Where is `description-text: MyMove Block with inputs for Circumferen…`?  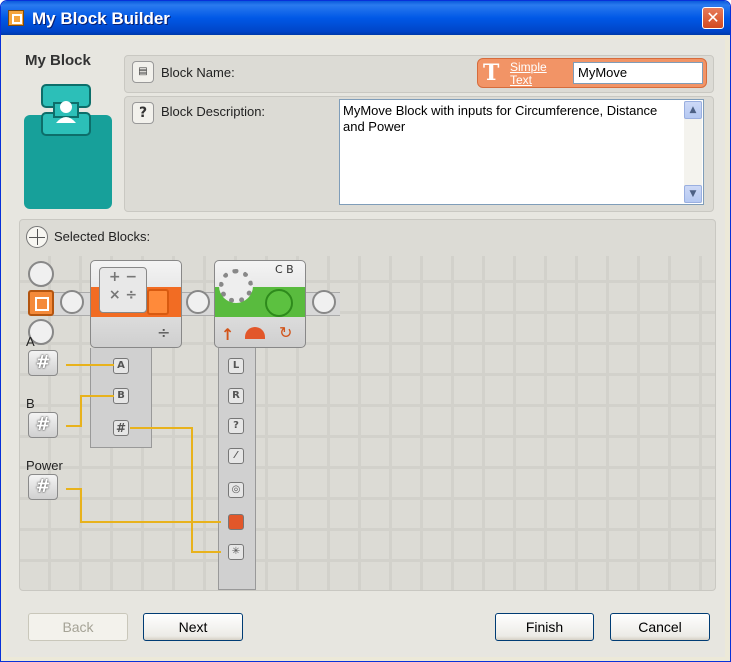
description-text: MyMove Block with inputs for Circumferen… is located at coordinates (500, 118).